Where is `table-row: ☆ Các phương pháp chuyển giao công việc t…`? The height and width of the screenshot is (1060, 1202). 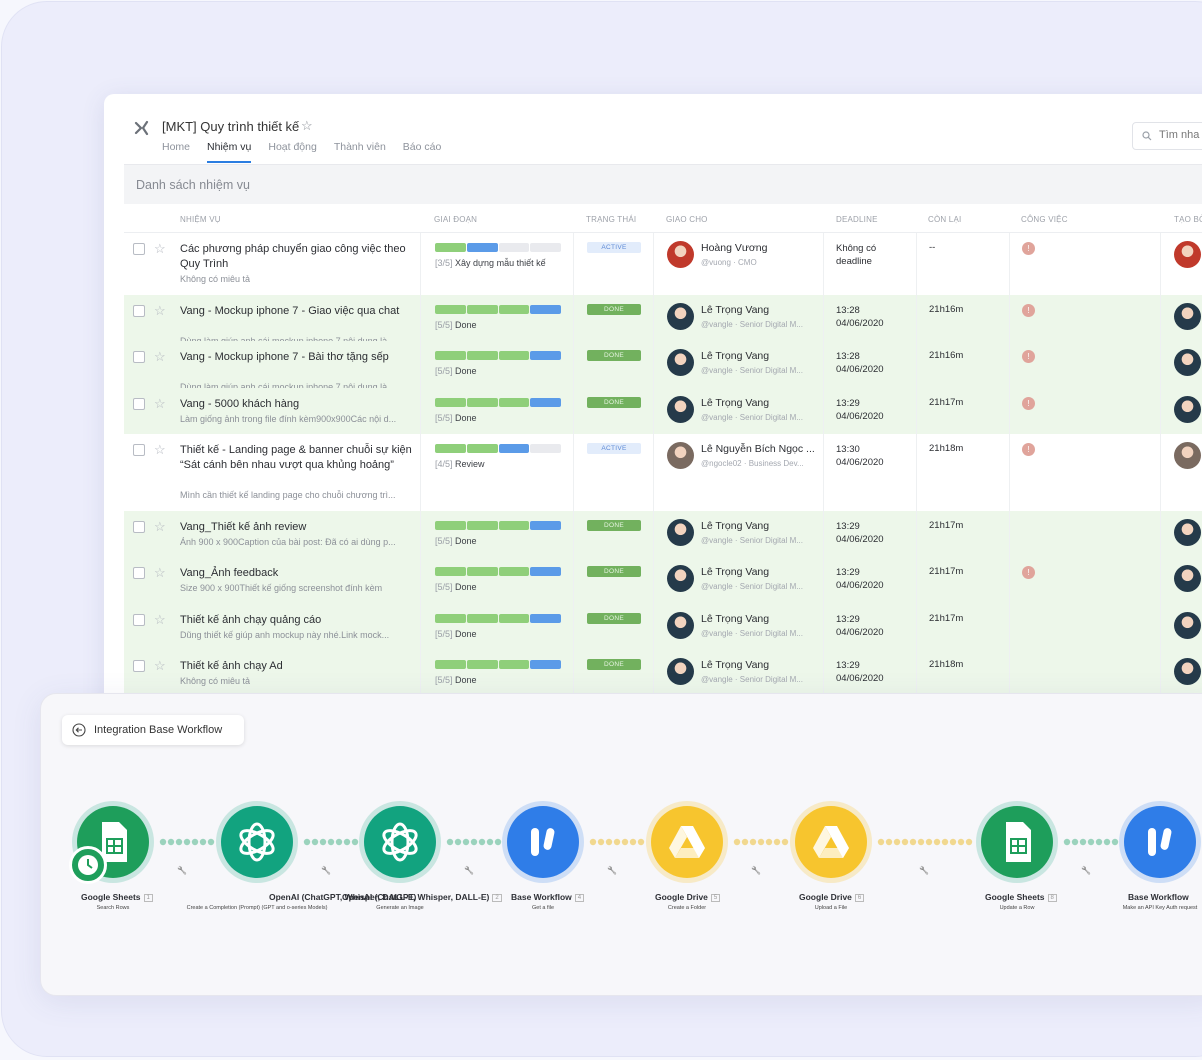 table-row: ☆ Các phương pháp chuyển giao công việc t… is located at coordinates (663, 264).